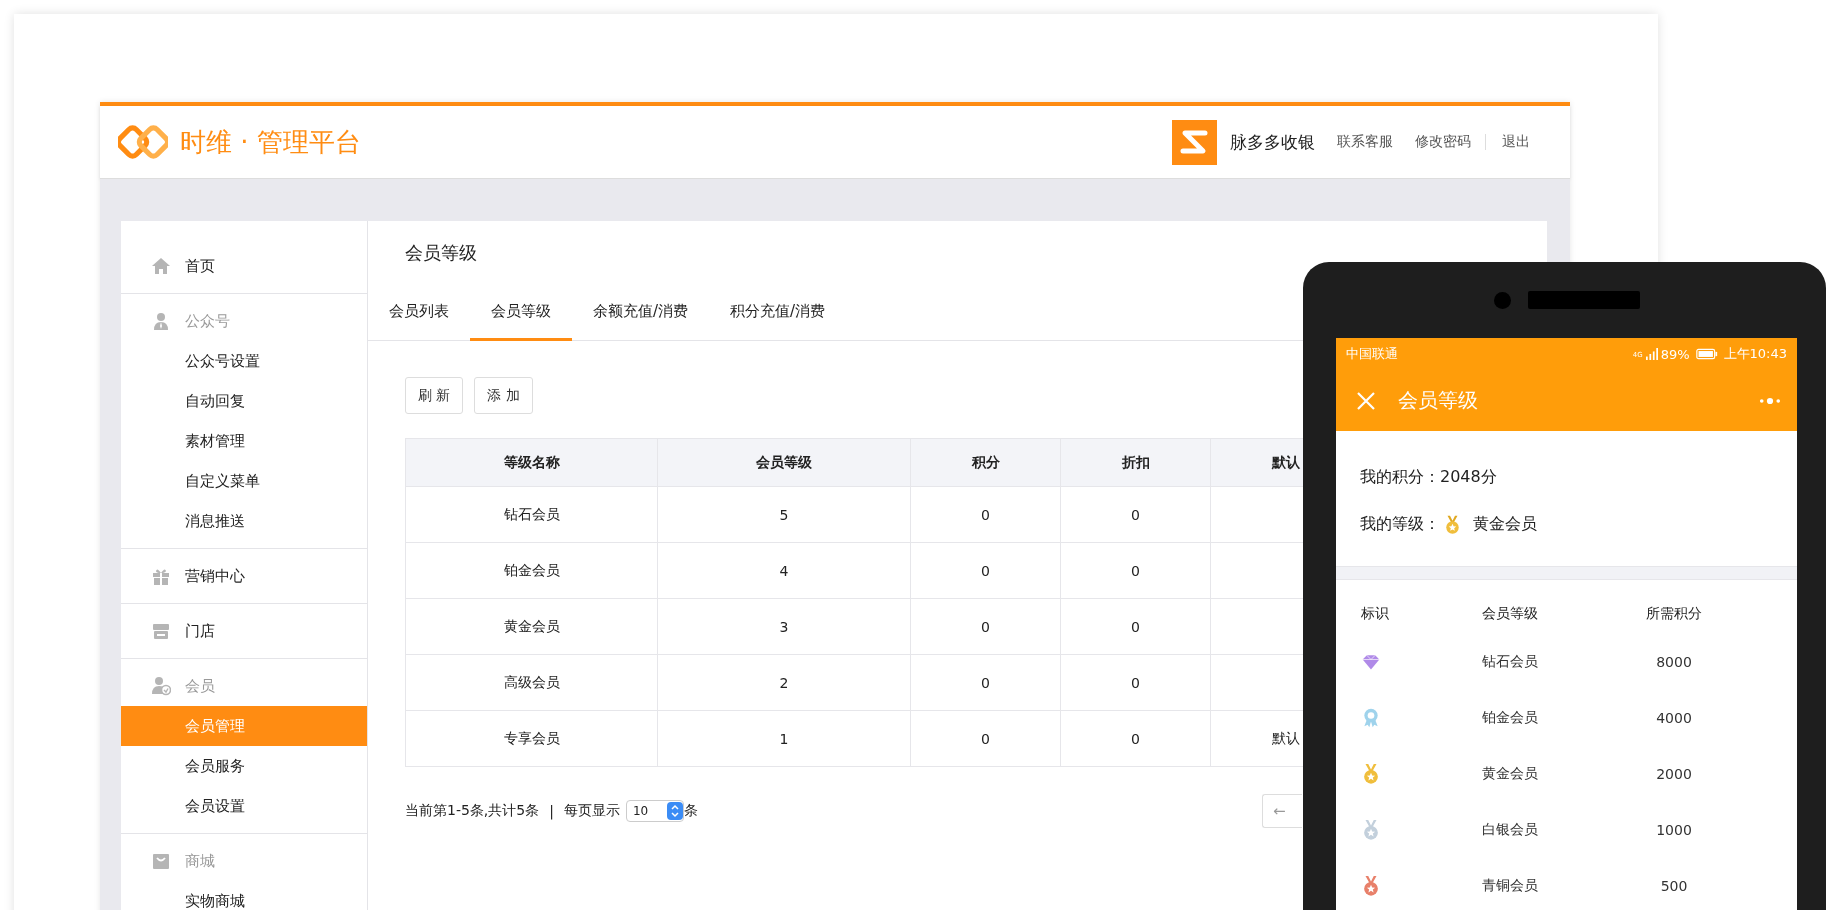 The height and width of the screenshot is (910, 1838). What do you see at coordinates (1400, 477) in the screenshot?
I see `points-label: 我的积分：` at bounding box center [1400, 477].